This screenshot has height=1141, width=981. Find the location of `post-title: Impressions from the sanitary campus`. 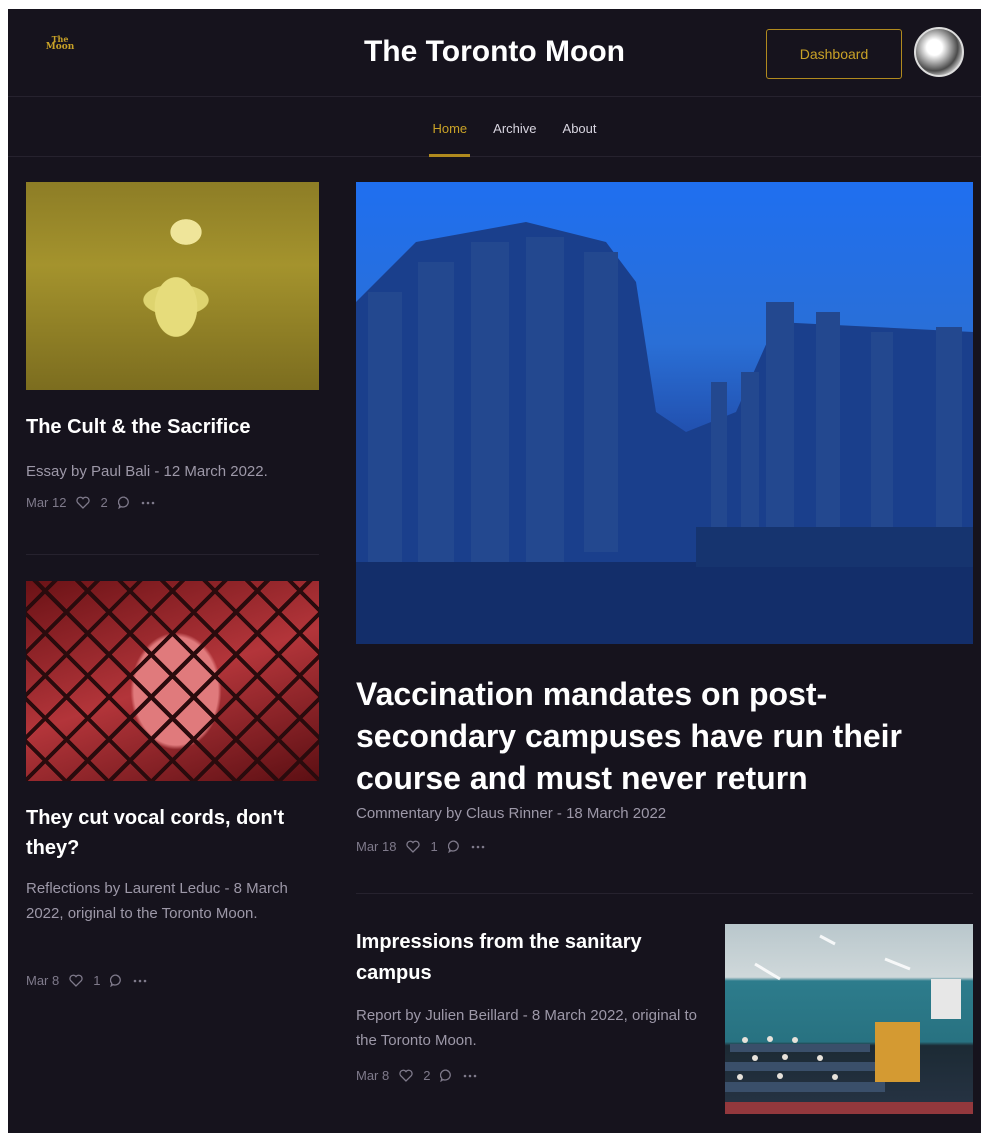

post-title: Impressions from the sanitary campus is located at coordinates (531, 958).